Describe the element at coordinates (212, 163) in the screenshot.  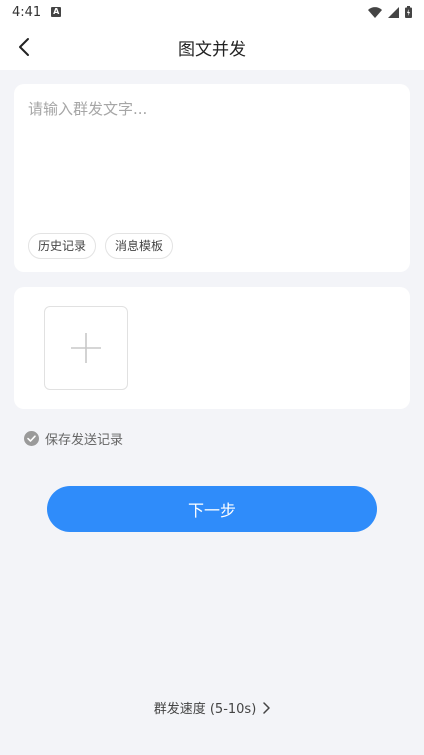
I see `message-input` at that location.